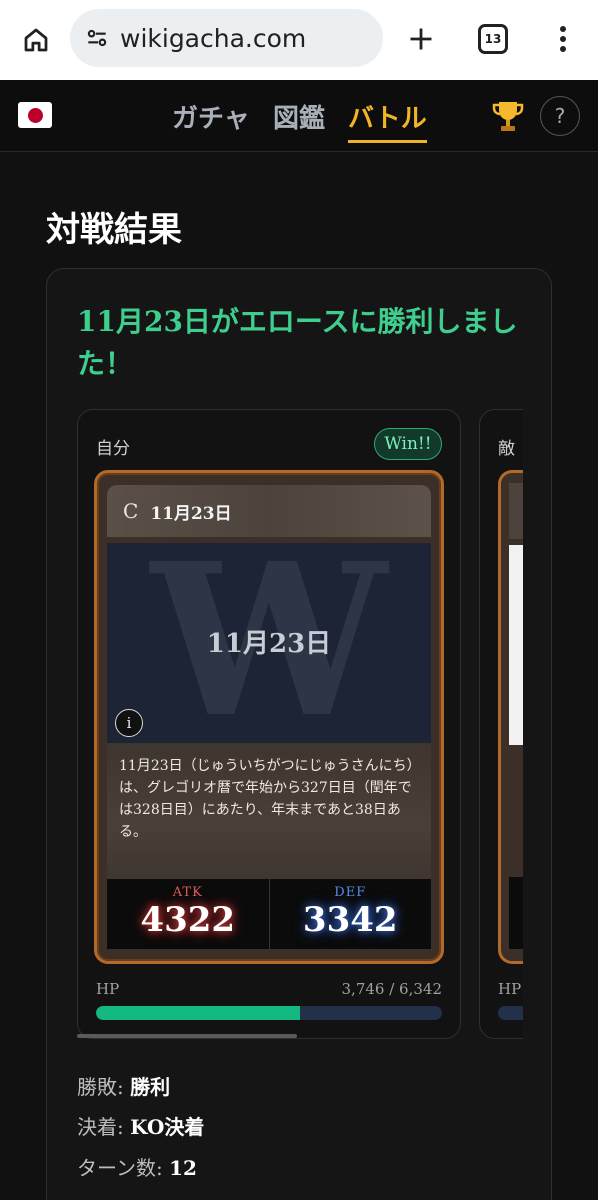 Image resolution: width=598 pixels, height=1200 pixels. I want to click on tab-encyclopedia: 図鑑, so click(299, 116).